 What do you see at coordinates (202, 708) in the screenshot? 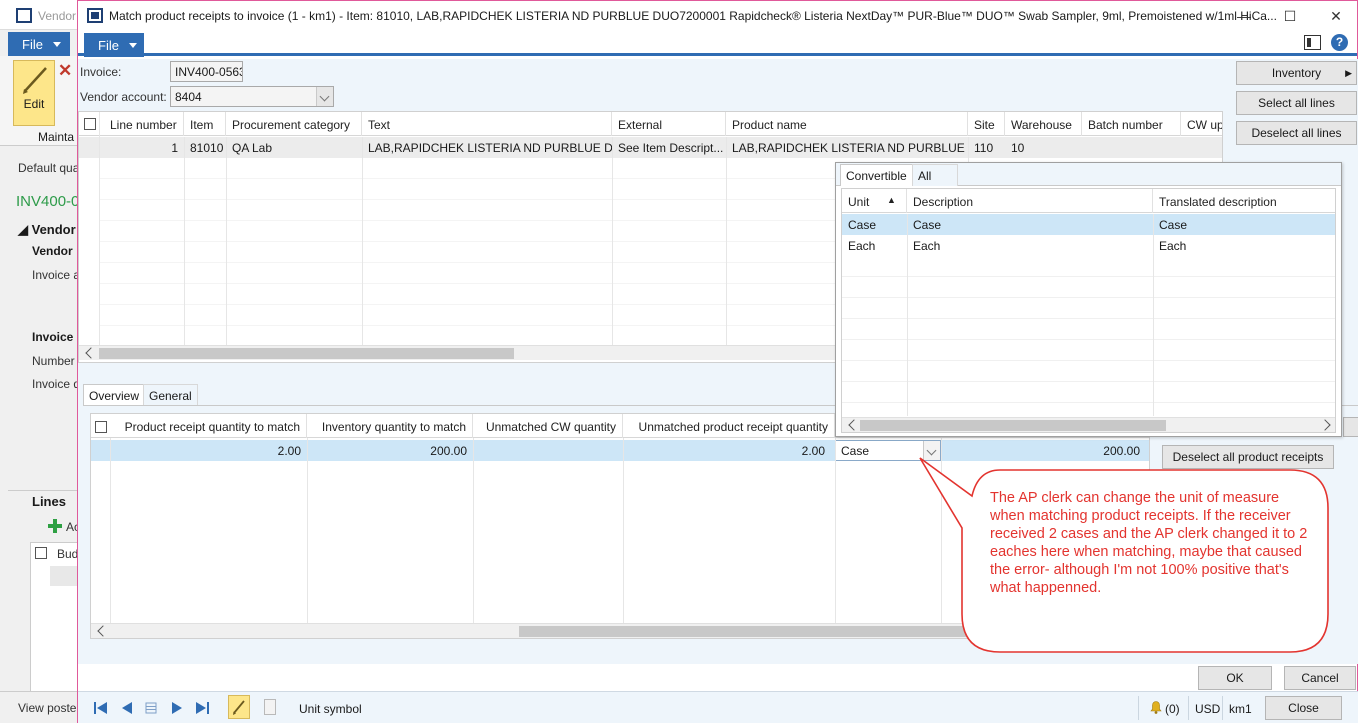
I see `last-record-icon` at bounding box center [202, 708].